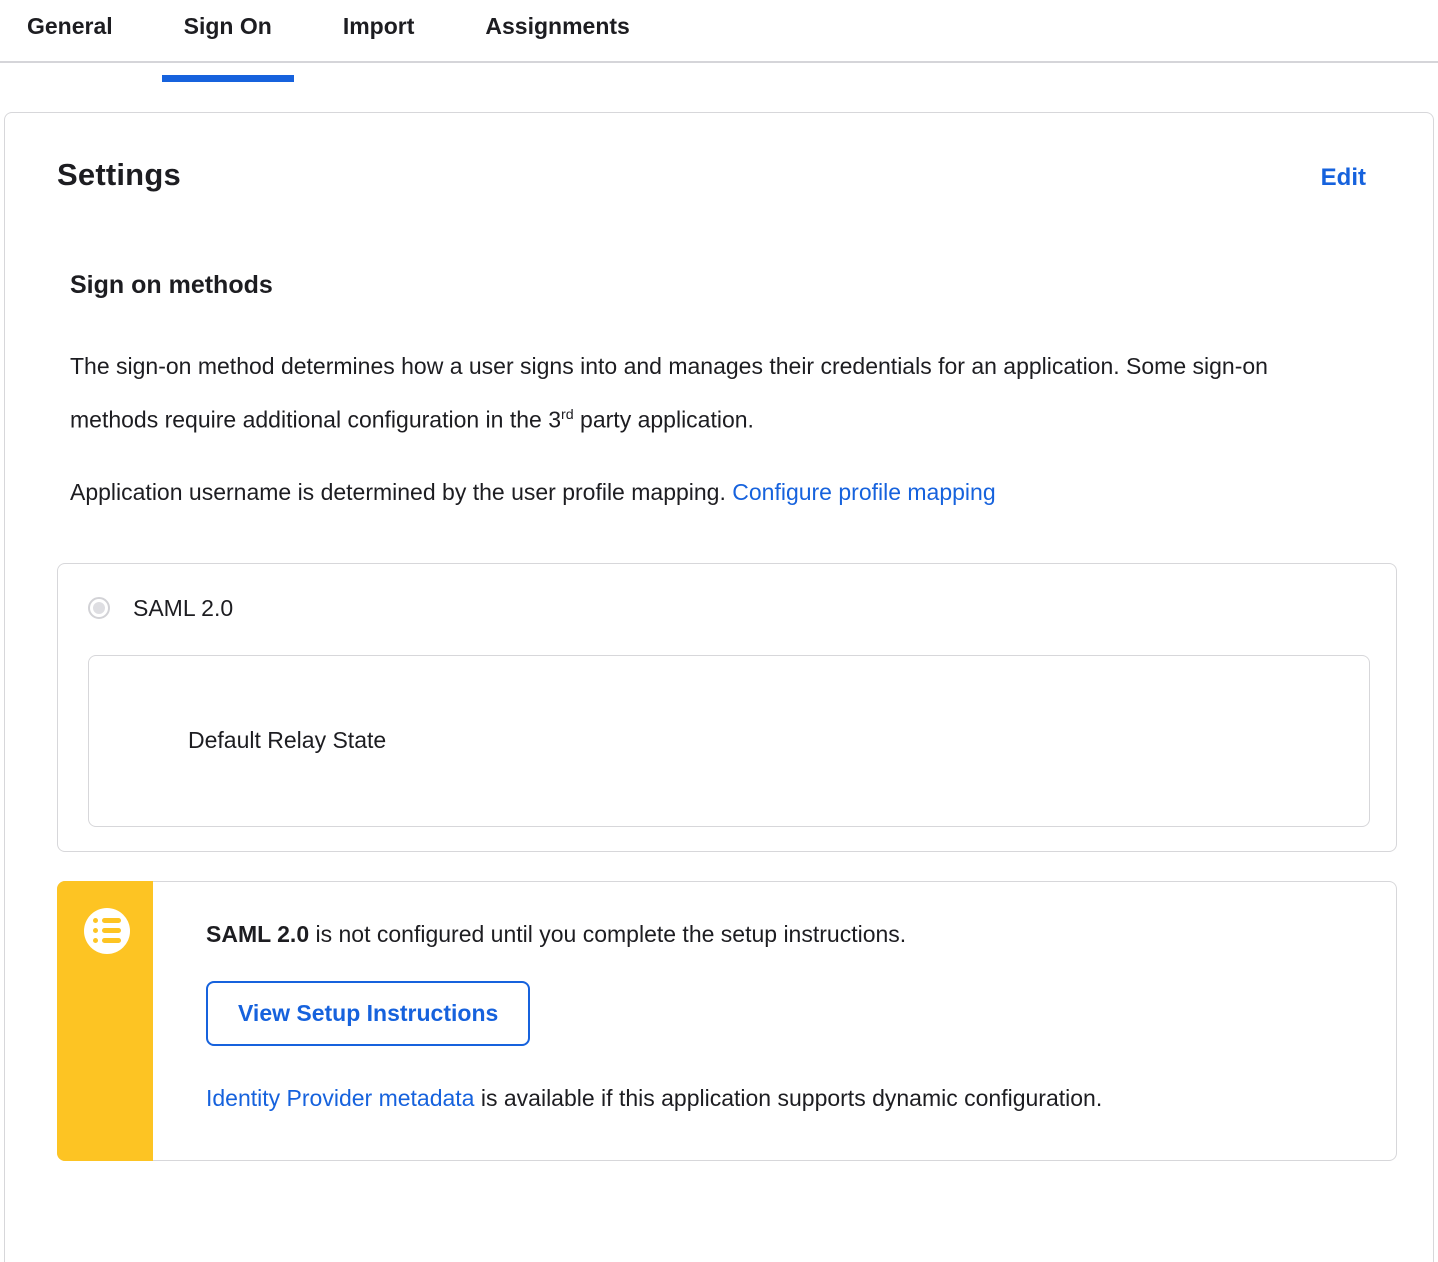 The image size is (1438, 1262). I want to click on edit-link: Edit, so click(1343, 178).